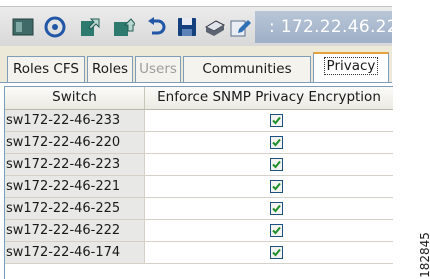  Describe the element at coordinates (75, 121) in the screenshot. I see `switch-name-cell: sw172-22-46-233` at that location.